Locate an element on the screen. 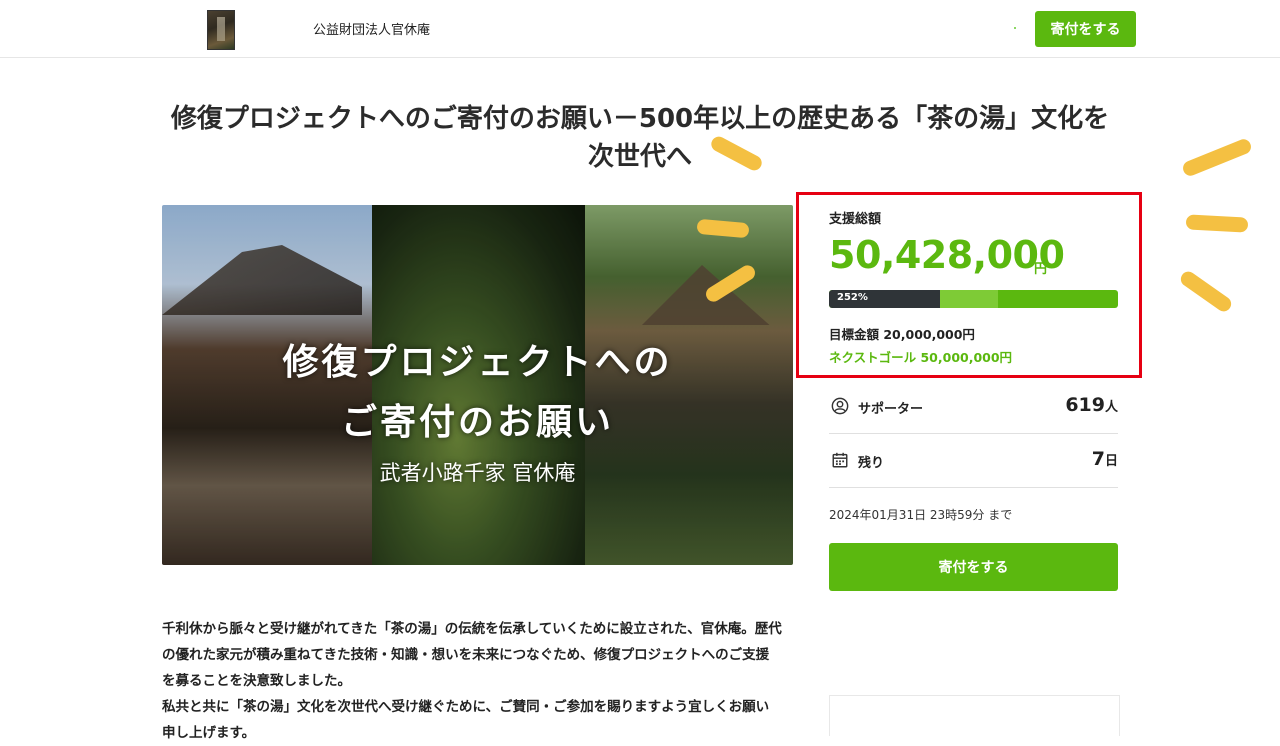  currency-unit: 円 is located at coordinates (1041, 269).